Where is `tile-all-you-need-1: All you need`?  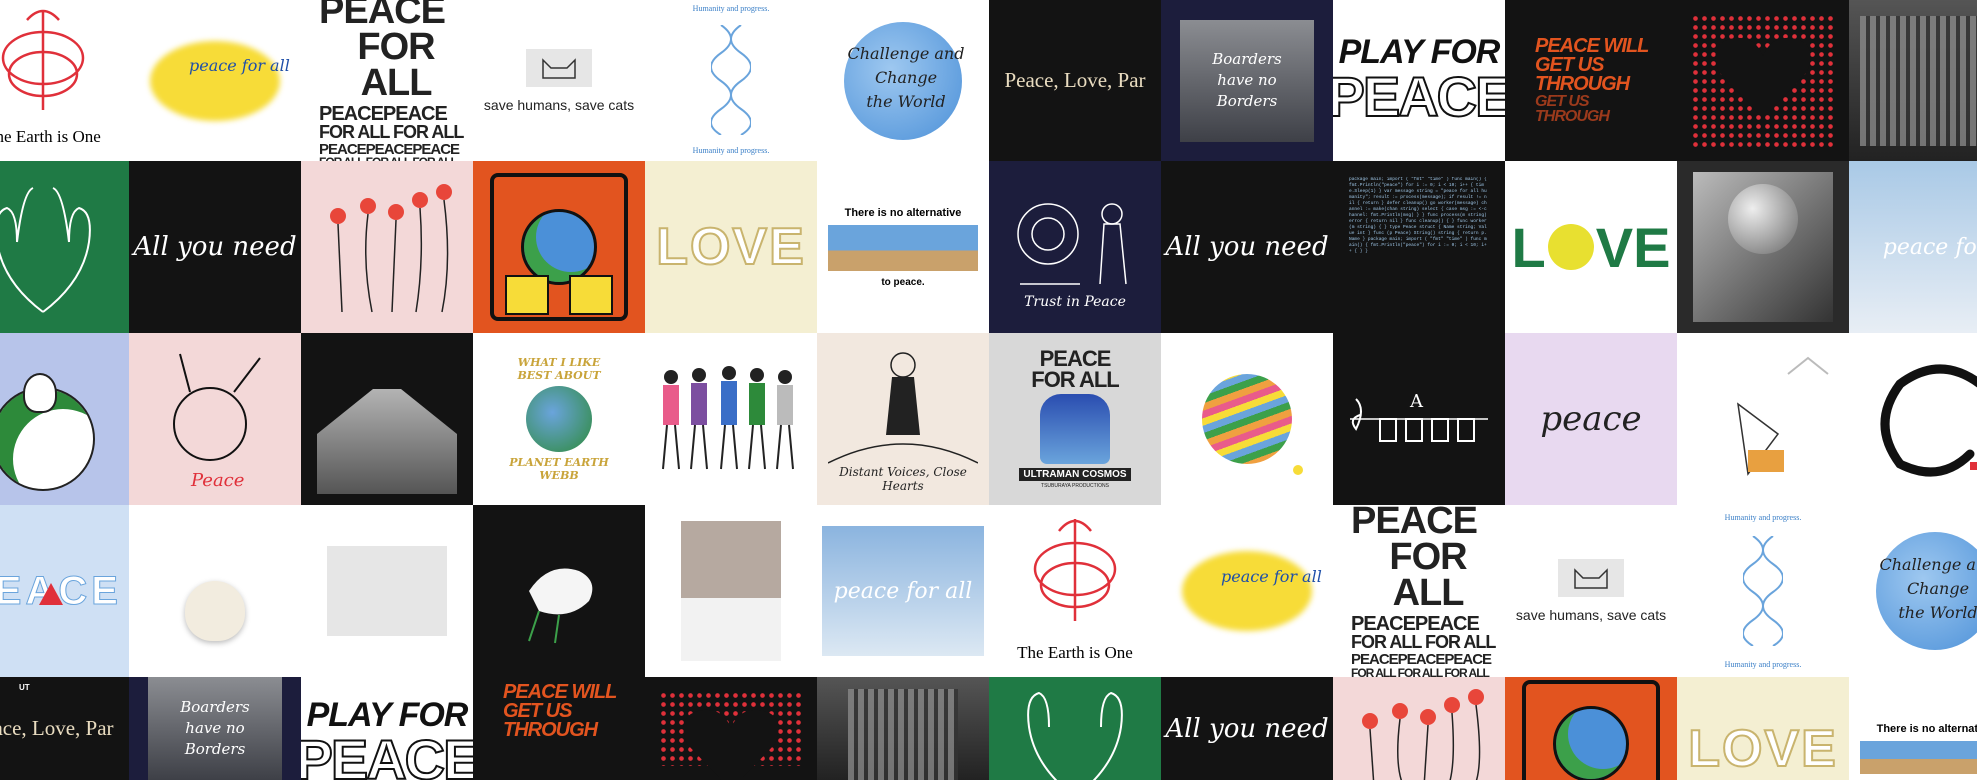
tile-all-you-need-1: All you need is located at coordinates (215, 247).